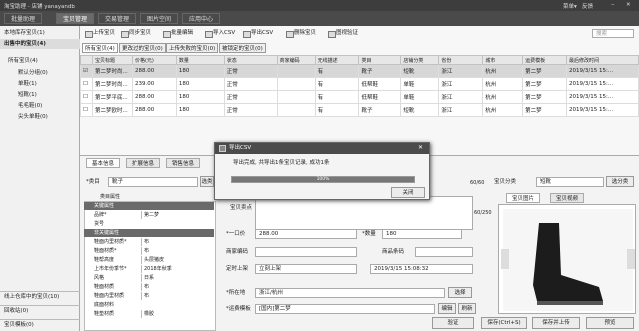 This screenshot has height=331, width=639. Describe the element at coordinates (143, 163) in the screenshot. I see `tab-extended-info: 扩展信息` at that location.